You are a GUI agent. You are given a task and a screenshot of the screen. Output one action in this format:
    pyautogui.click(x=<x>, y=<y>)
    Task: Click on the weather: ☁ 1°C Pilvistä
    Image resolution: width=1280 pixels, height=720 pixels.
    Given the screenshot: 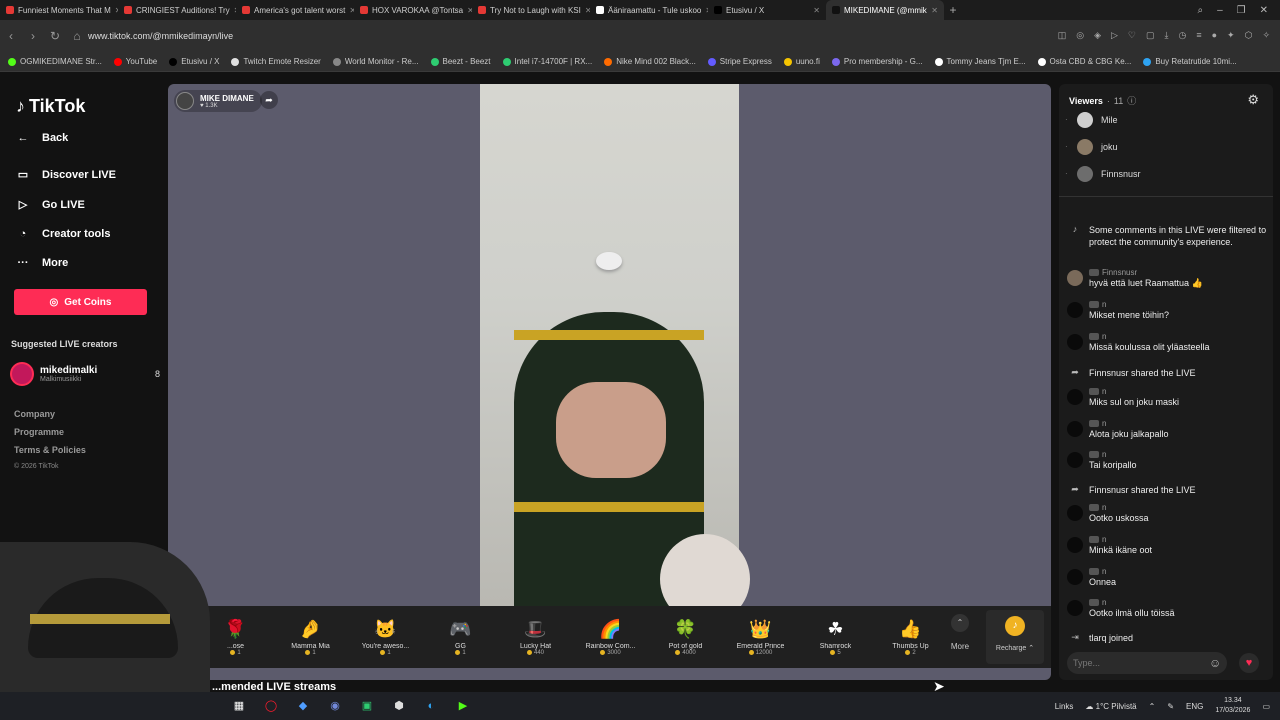 What is the action you would take?
    pyautogui.click(x=1110, y=706)
    